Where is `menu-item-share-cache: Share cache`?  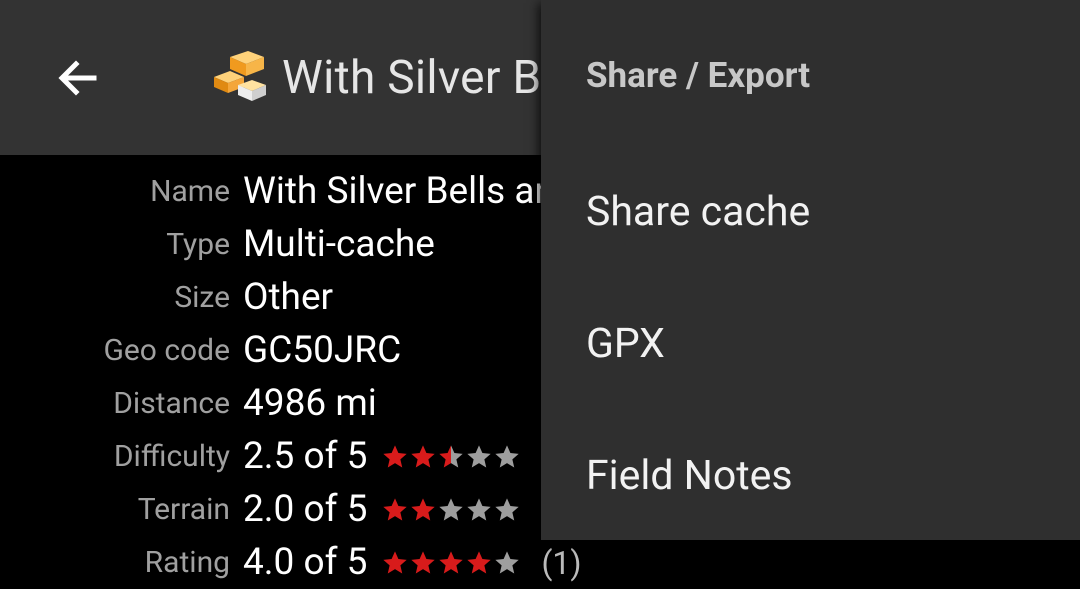
menu-item-share-cache: Share cache is located at coordinates (810, 212).